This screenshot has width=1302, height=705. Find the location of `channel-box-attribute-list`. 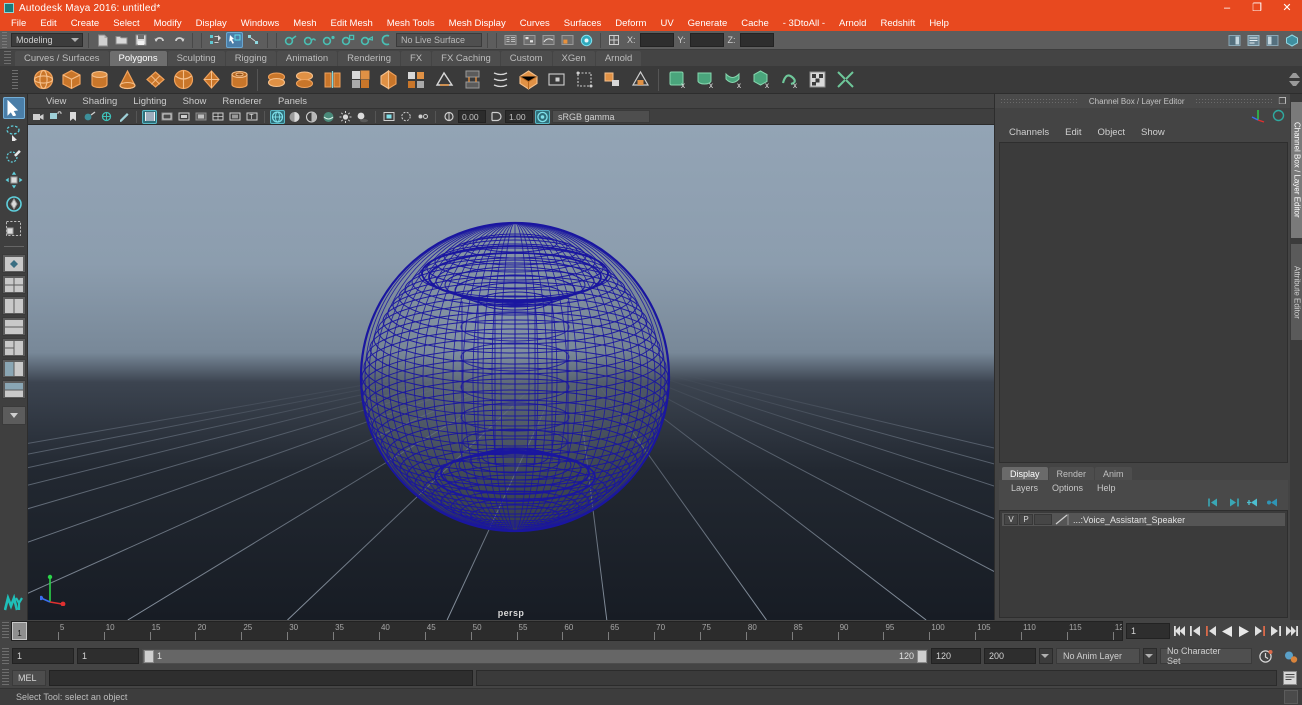

channel-box-attribute-list is located at coordinates (1143, 302).